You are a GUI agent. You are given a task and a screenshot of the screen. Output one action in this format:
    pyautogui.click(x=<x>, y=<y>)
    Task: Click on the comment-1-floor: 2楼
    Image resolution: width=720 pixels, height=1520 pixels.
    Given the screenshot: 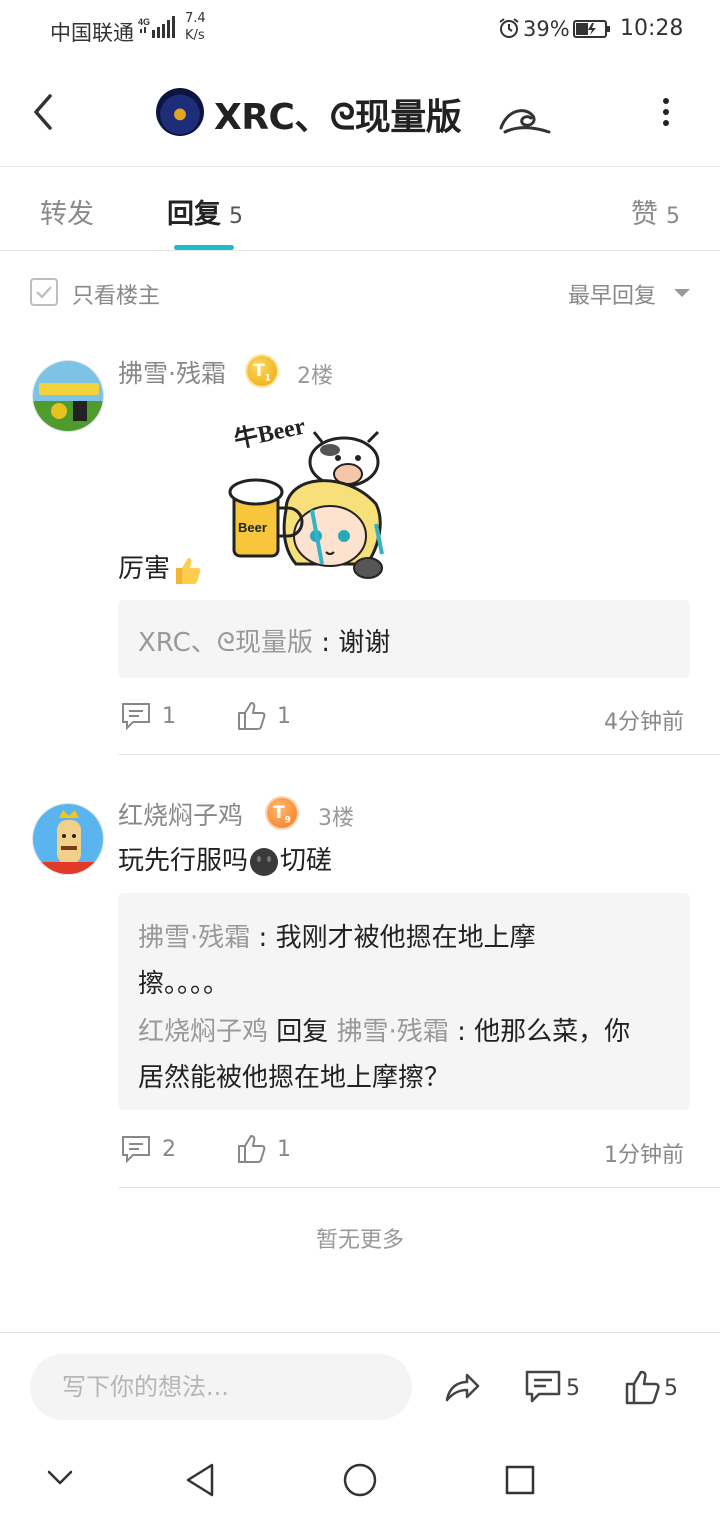 What is the action you would take?
    pyautogui.click(x=315, y=376)
    